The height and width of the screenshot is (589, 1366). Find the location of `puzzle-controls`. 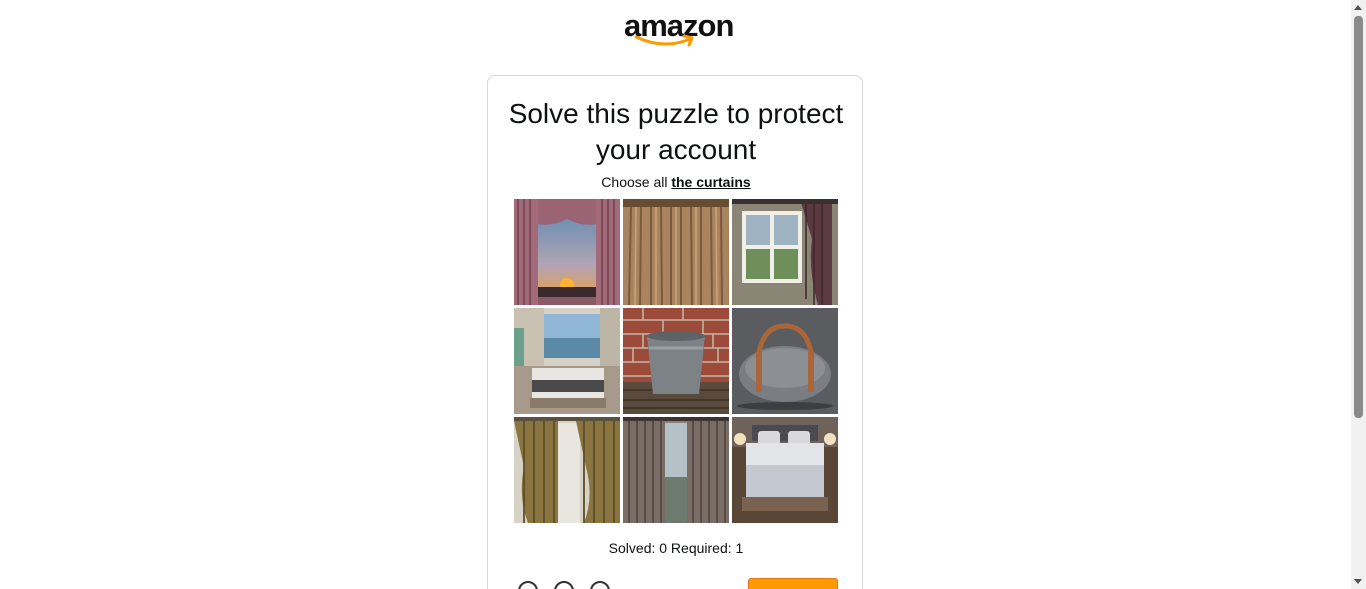

puzzle-controls is located at coordinates (564, 585).